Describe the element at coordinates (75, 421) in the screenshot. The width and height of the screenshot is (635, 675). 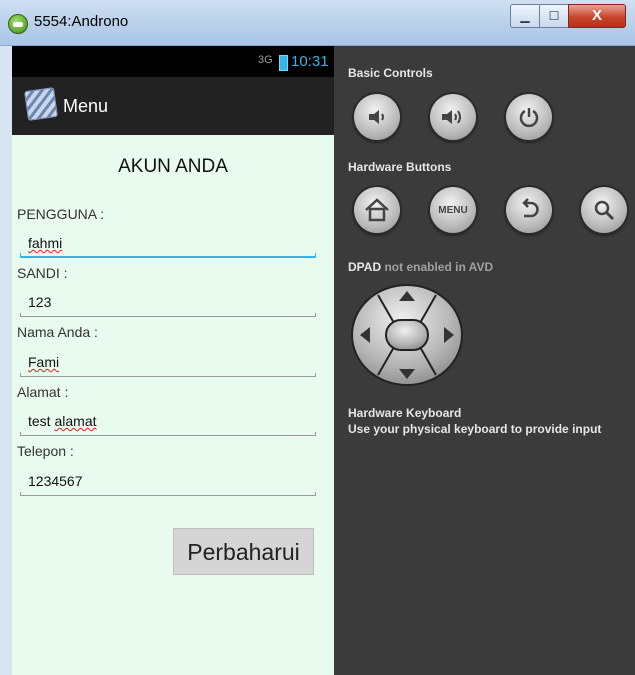
I see `address-value-marked: alamat` at that location.